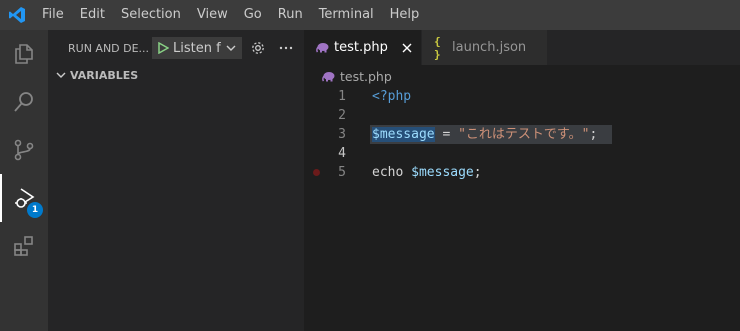 The width and height of the screenshot is (740, 331). What do you see at coordinates (253, 15) in the screenshot?
I see `menu-go: Go` at bounding box center [253, 15].